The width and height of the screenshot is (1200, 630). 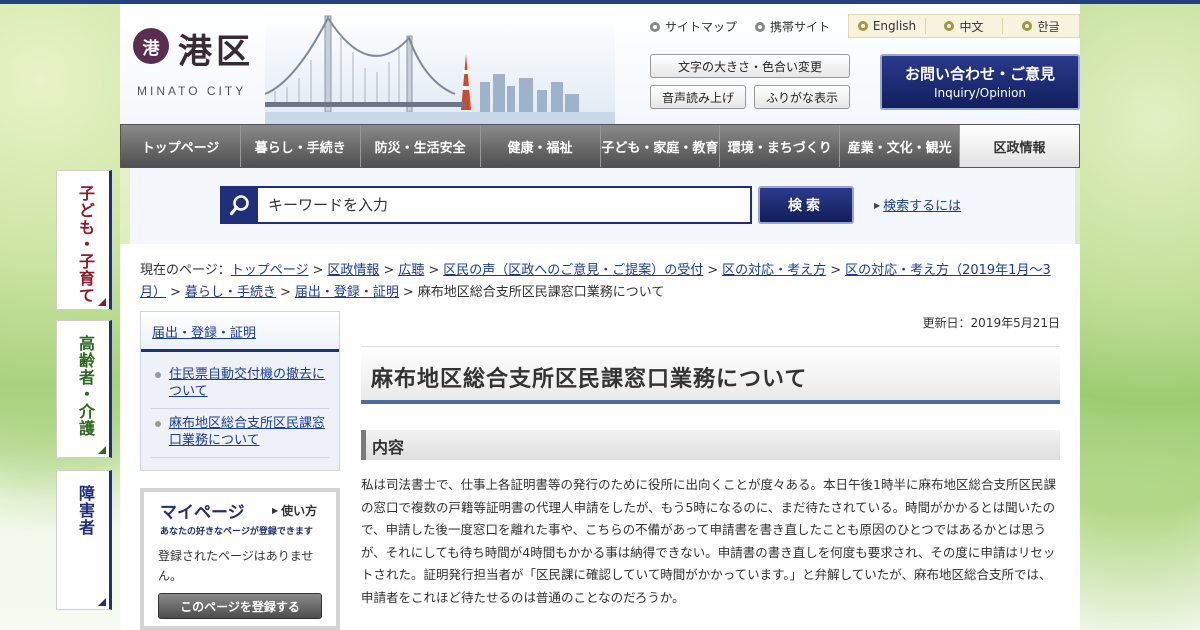 I want to click on breadcrumb-prefix: 現在のページ：, so click(x=185, y=270).